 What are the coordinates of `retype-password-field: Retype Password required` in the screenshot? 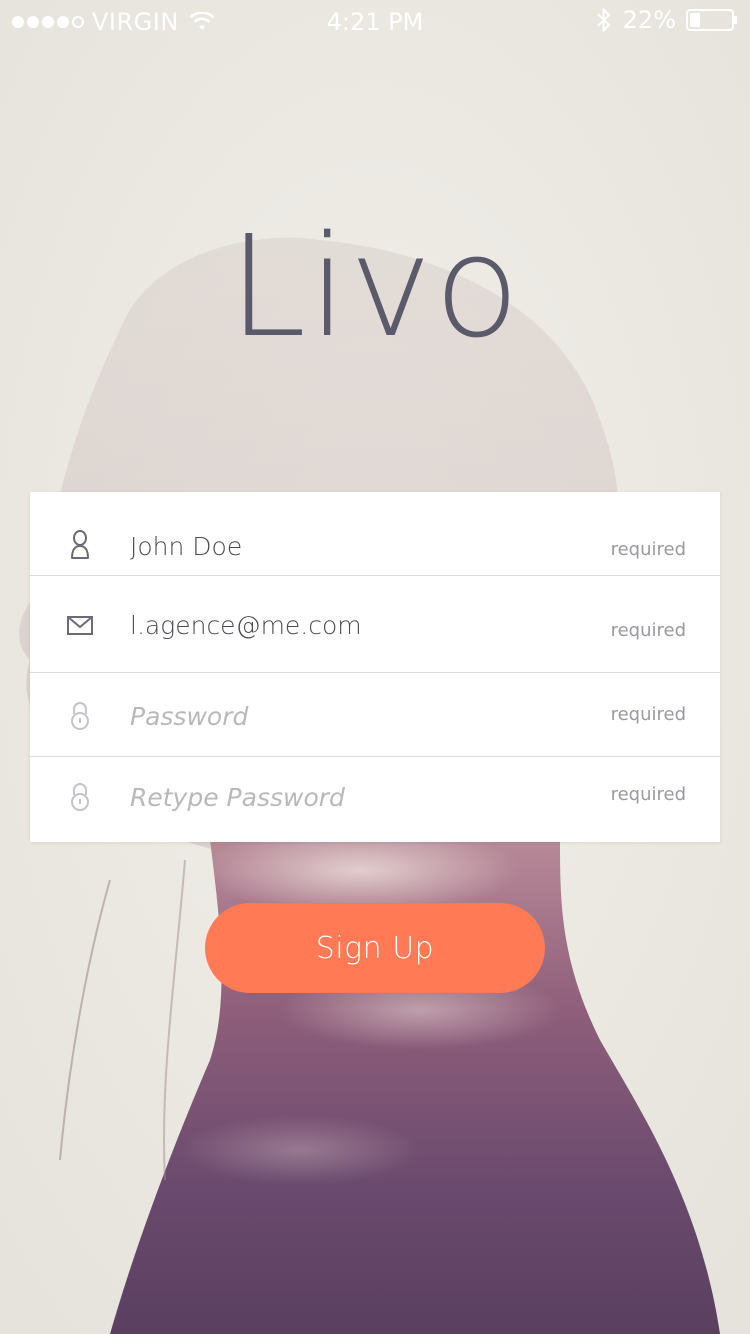 It's located at (375, 798).